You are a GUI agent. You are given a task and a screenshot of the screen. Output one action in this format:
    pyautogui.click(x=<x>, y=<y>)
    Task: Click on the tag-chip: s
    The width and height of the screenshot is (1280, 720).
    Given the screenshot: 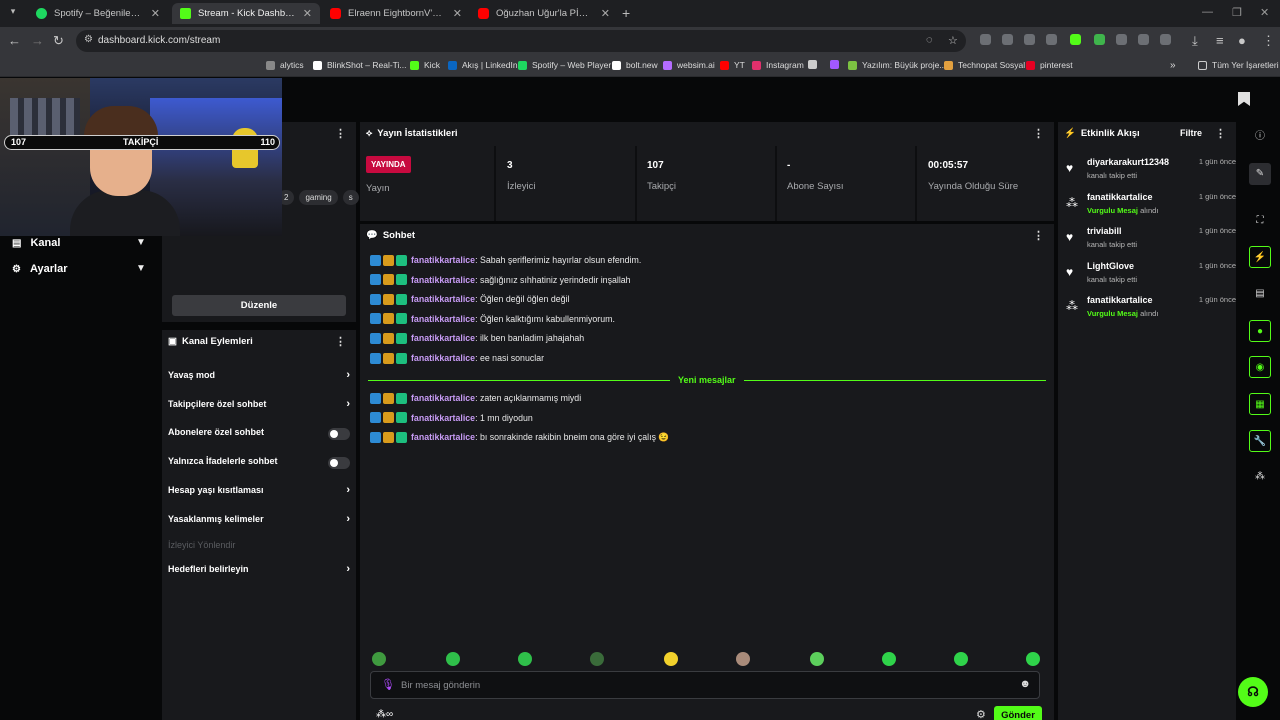 What is the action you would take?
    pyautogui.click(x=350, y=197)
    